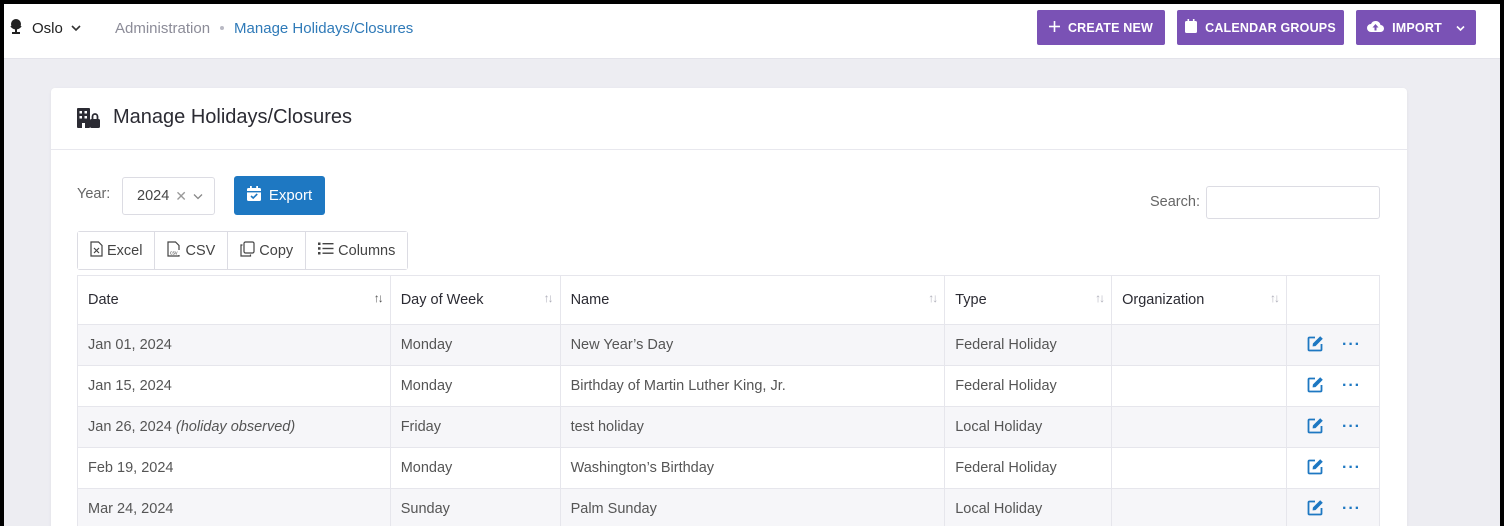  Describe the element at coordinates (1163, 300) in the screenshot. I see `column-header-label: Organization` at that location.